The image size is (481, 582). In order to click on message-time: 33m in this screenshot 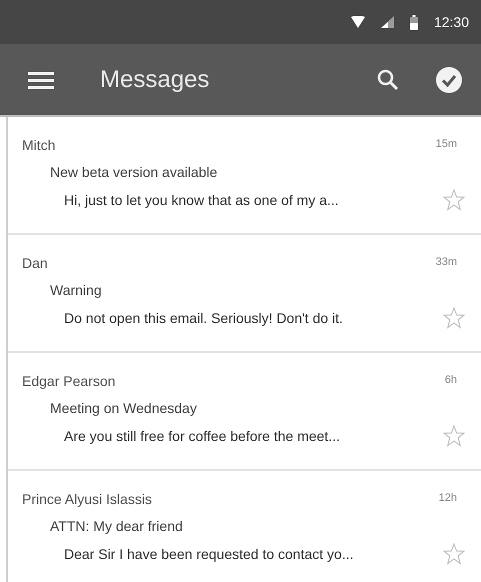, I will do `click(446, 262)`.